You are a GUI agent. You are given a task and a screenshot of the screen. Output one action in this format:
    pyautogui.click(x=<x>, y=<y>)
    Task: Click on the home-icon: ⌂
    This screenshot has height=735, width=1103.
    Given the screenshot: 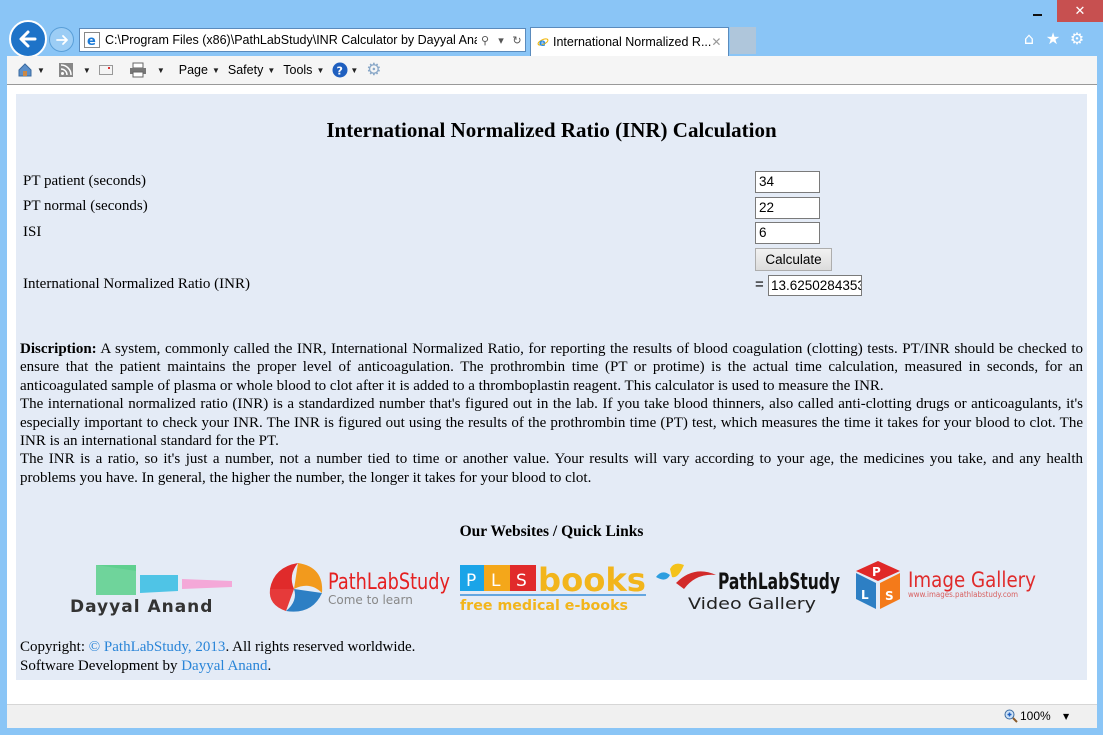 What is the action you would take?
    pyautogui.click(x=1029, y=38)
    